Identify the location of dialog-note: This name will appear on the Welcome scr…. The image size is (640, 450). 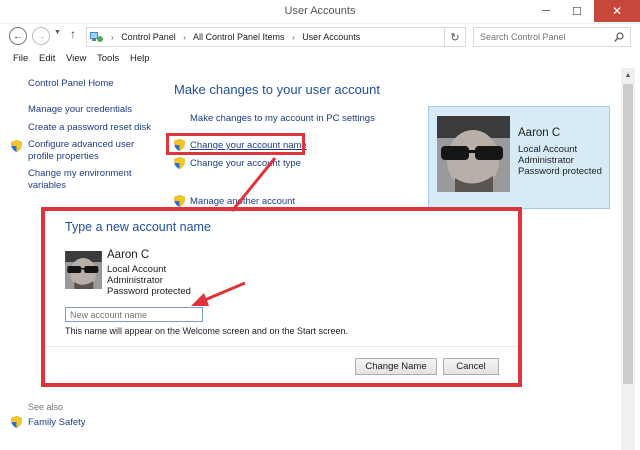
(206, 331).